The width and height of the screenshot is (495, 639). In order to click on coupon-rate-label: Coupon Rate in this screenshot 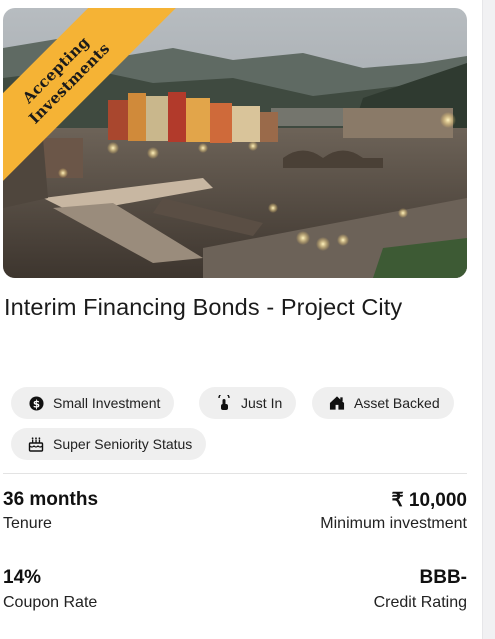, I will do `click(50, 602)`.